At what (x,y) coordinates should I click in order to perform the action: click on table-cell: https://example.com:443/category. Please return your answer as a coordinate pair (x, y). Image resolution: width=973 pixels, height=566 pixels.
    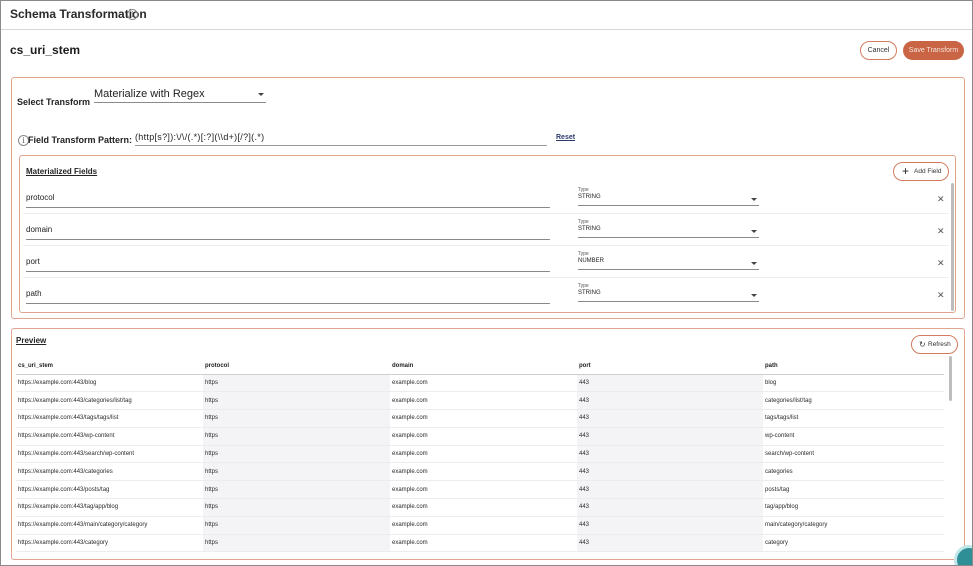
    Looking at the image, I should click on (109, 543).